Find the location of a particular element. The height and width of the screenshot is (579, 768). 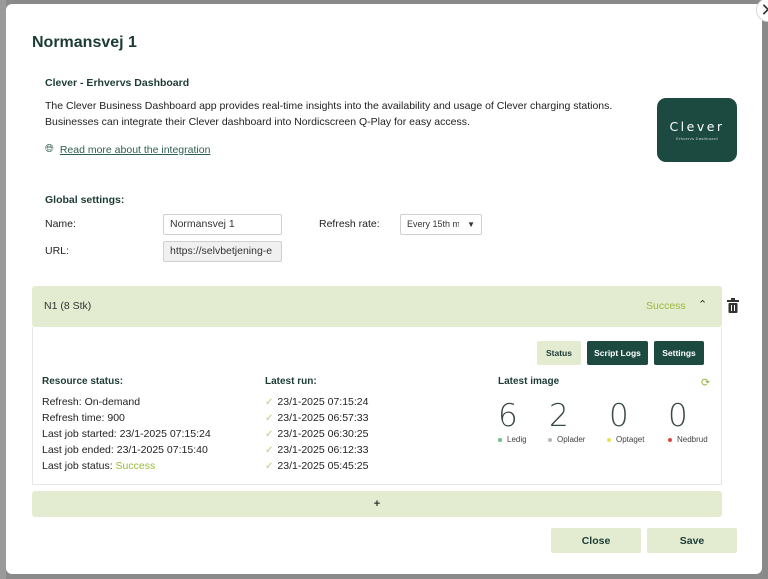

close-icon: ✕ is located at coordinates (762, 11).